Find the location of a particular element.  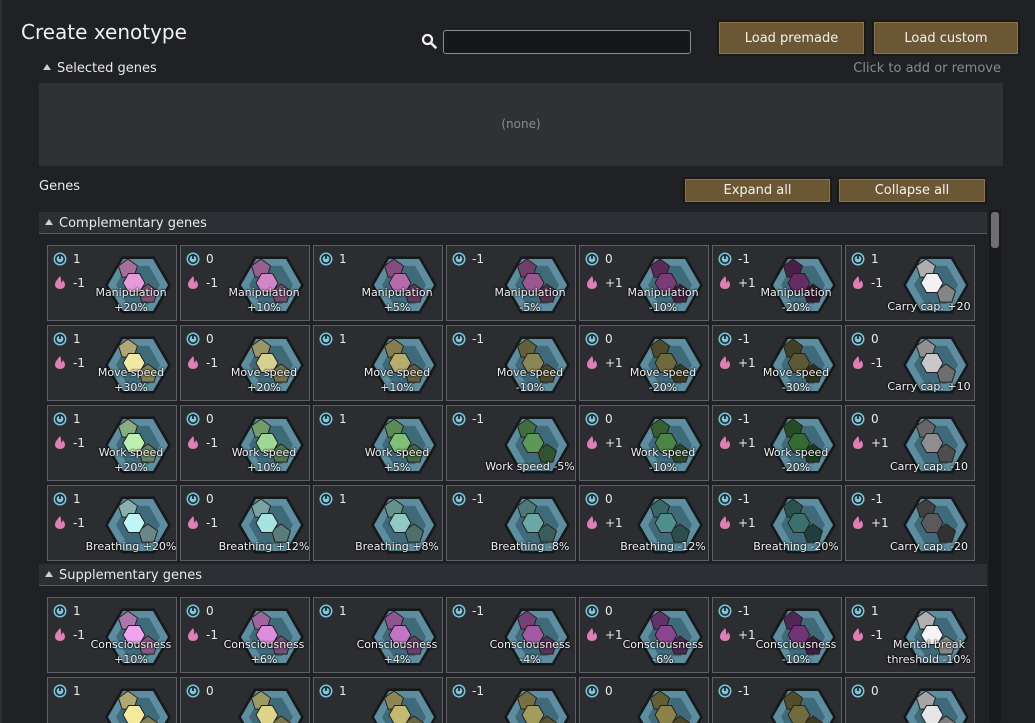

selected-genes-header: Selected genes is located at coordinates (100, 68).